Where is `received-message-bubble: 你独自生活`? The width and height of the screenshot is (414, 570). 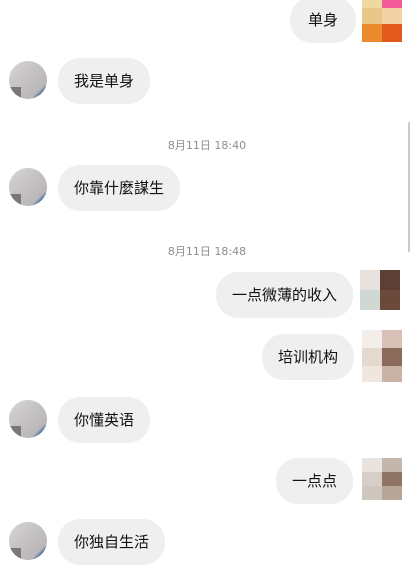
received-message-bubble: 你独自生活 is located at coordinates (112, 542).